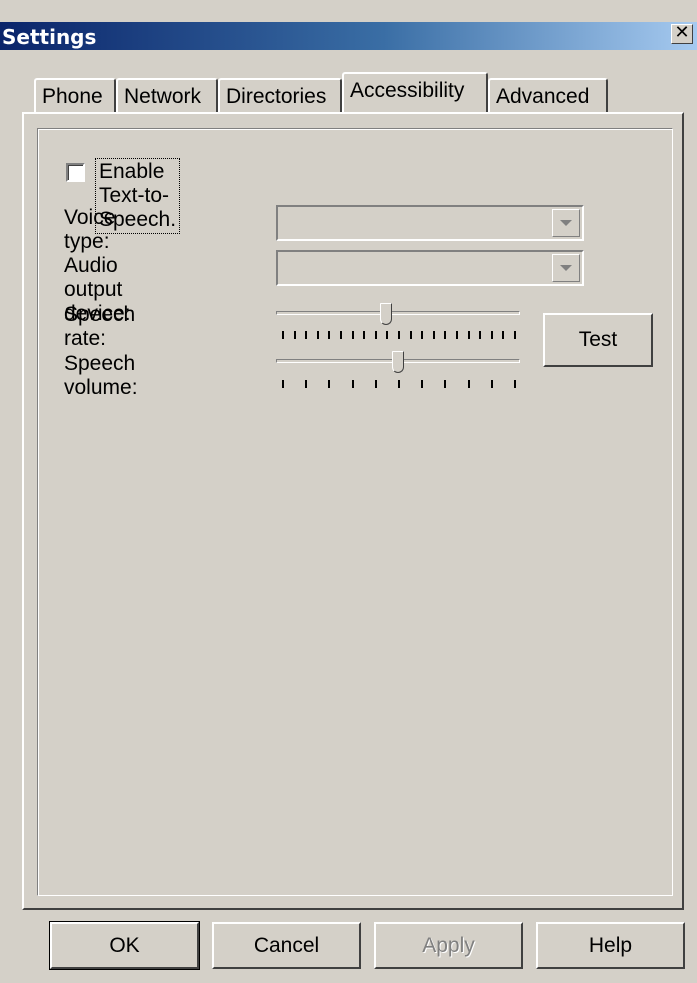 The height and width of the screenshot is (983, 697). I want to click on tab-label: Phone, so click(72, 96).